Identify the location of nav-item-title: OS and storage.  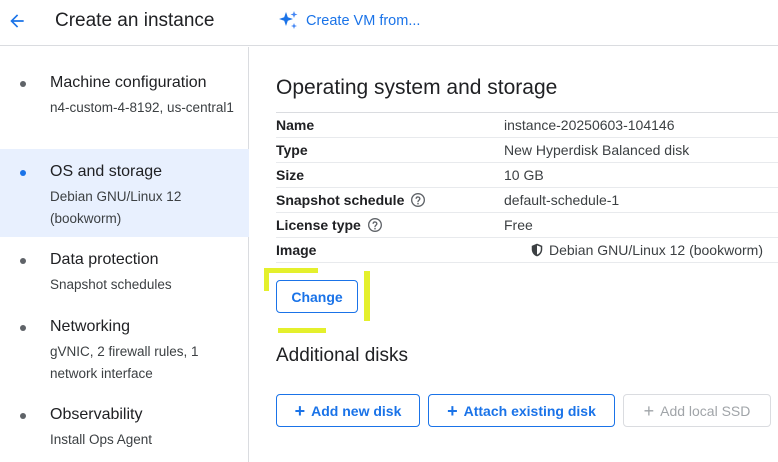
(106, 171).